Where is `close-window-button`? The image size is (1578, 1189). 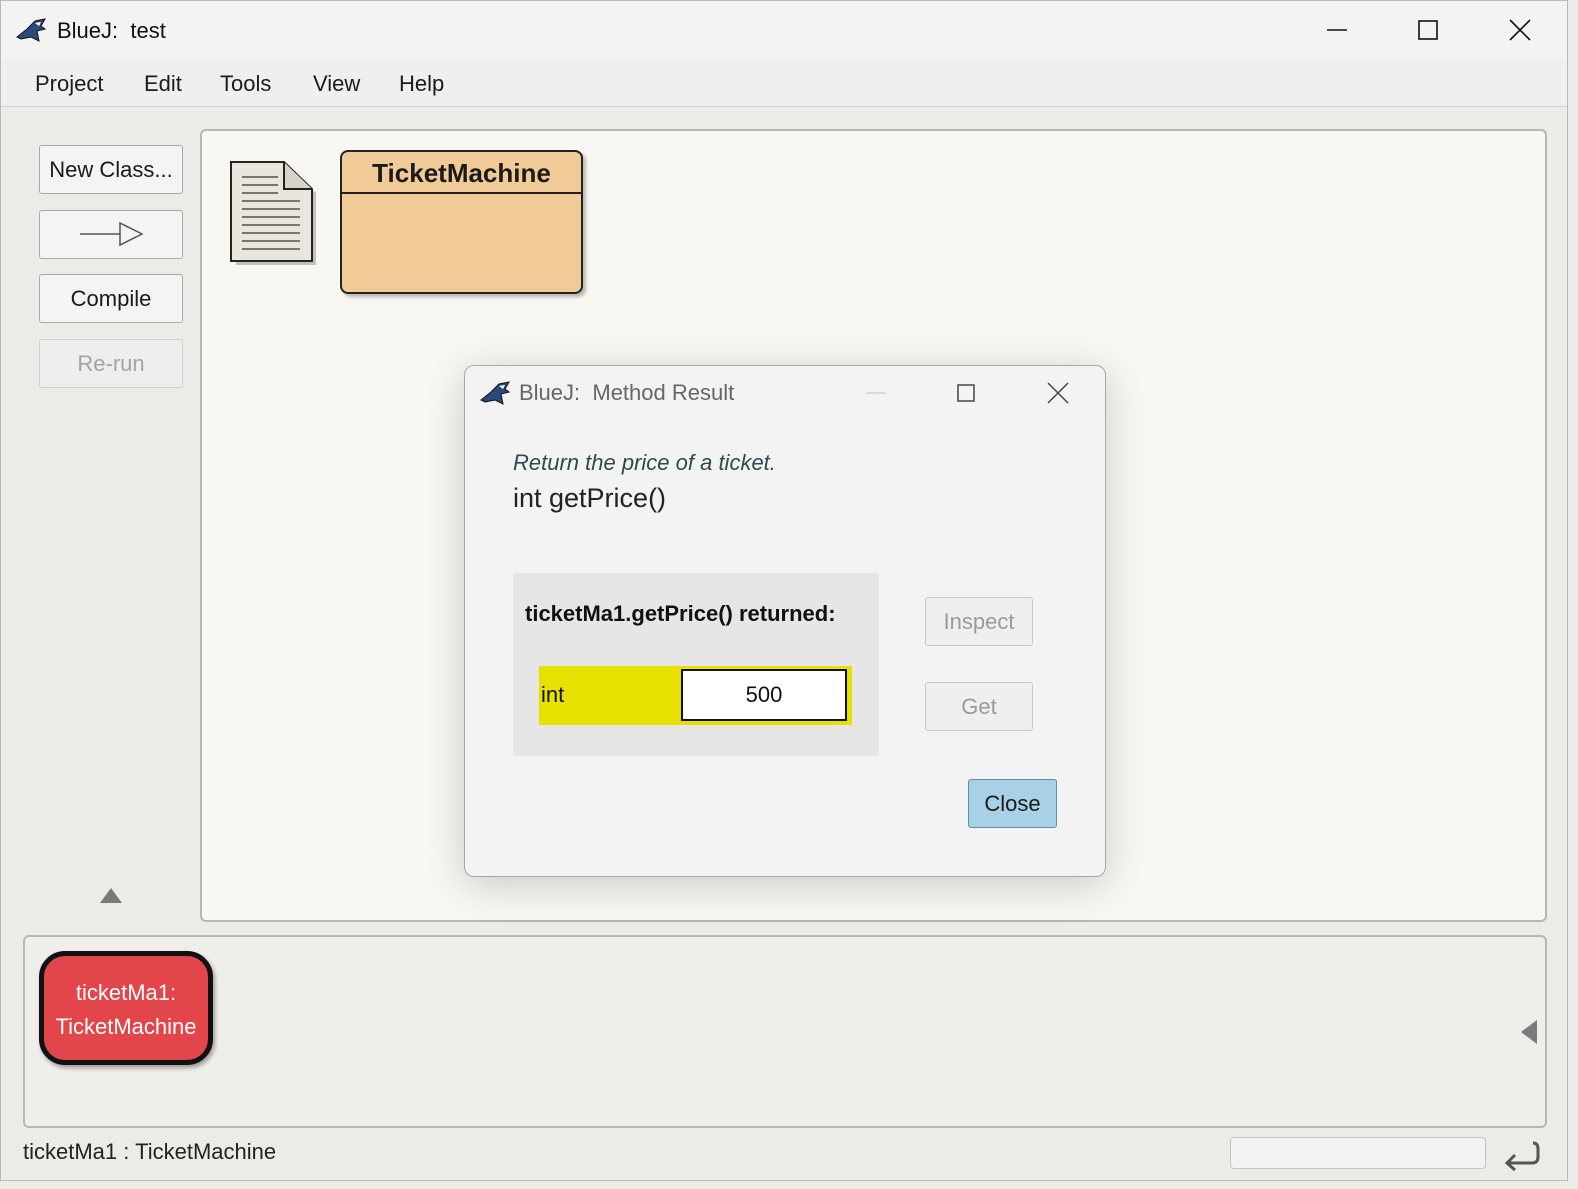
close-window-button is located at coordinates (1520, 30).